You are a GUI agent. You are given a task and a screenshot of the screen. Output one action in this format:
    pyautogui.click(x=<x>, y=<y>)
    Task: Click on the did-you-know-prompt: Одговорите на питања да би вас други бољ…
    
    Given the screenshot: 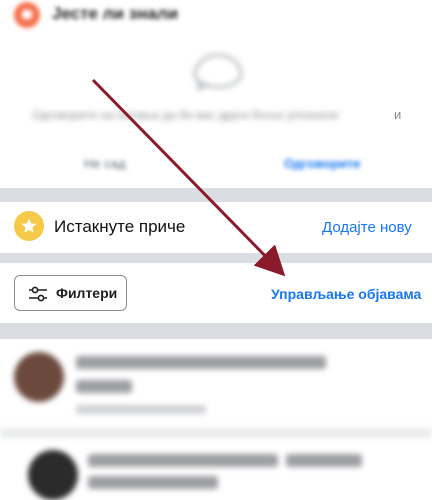 What is the action you would take?
    pyautogui.click(x=185, y=115)
    